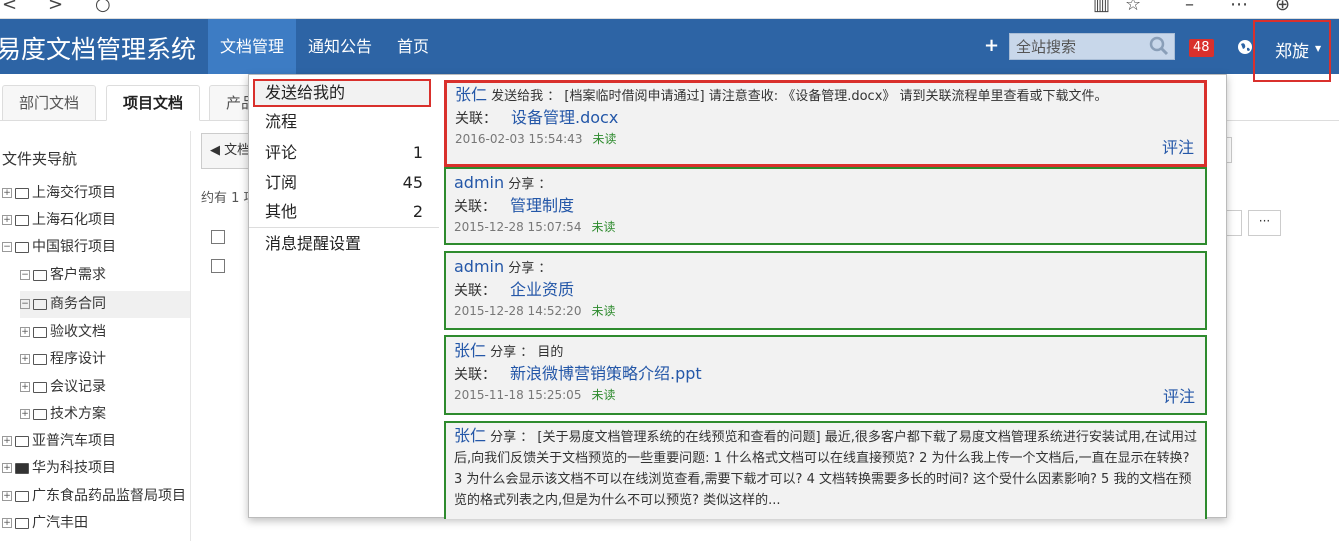  Describe the element at coordinates (49, 103) in the screenshot. I see `tab-department-docs: 部门文档` at that location.